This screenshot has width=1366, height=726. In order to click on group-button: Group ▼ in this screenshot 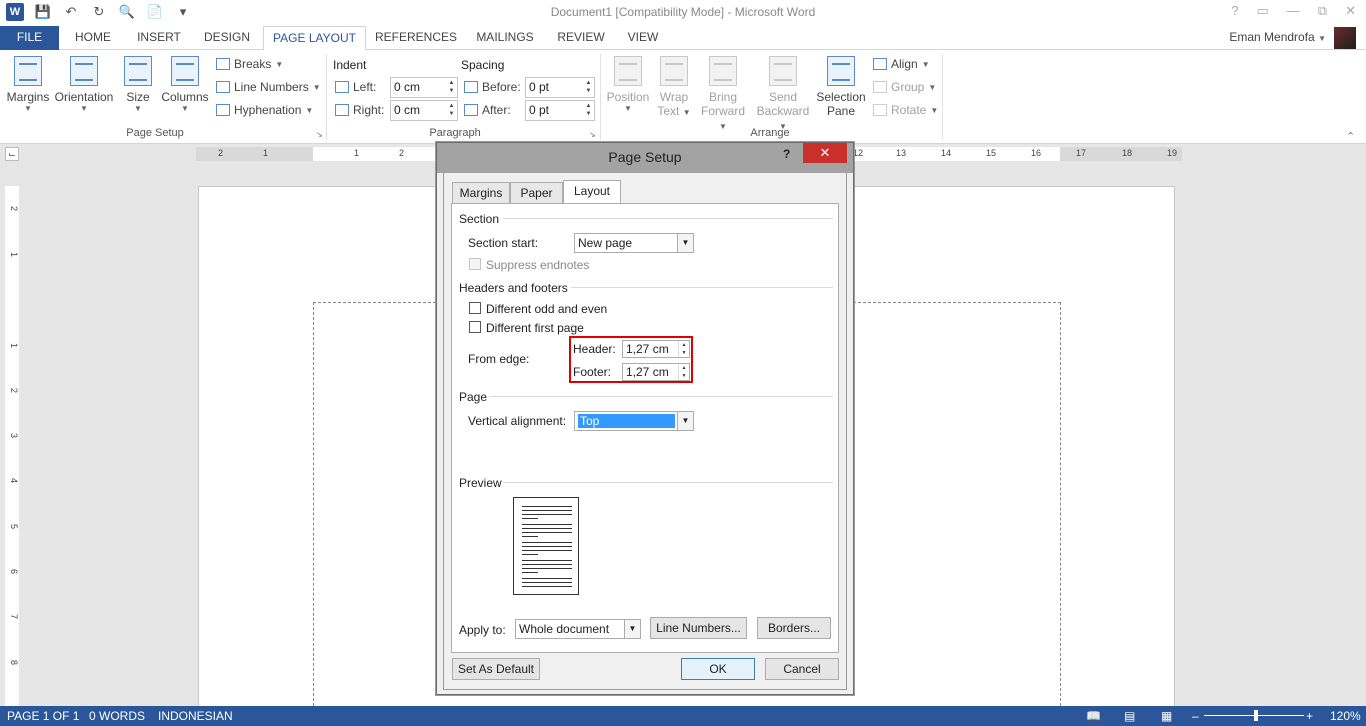, I will do `click(904, 87)`.